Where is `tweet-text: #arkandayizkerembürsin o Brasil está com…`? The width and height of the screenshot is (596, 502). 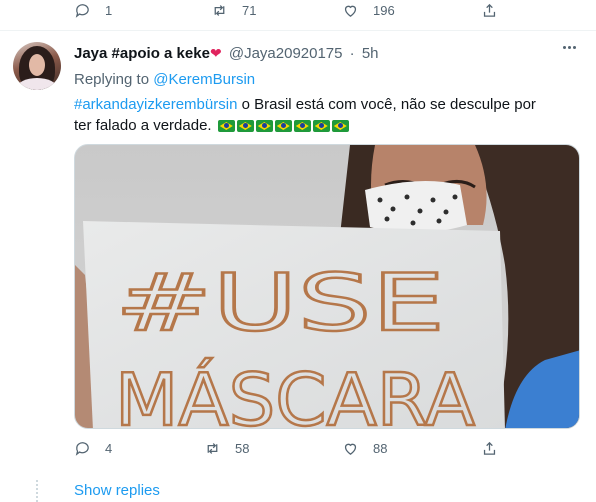 tweet-text: #arkandayizkerembürsin o Brasil está com… is located at coordinates (314, 115).